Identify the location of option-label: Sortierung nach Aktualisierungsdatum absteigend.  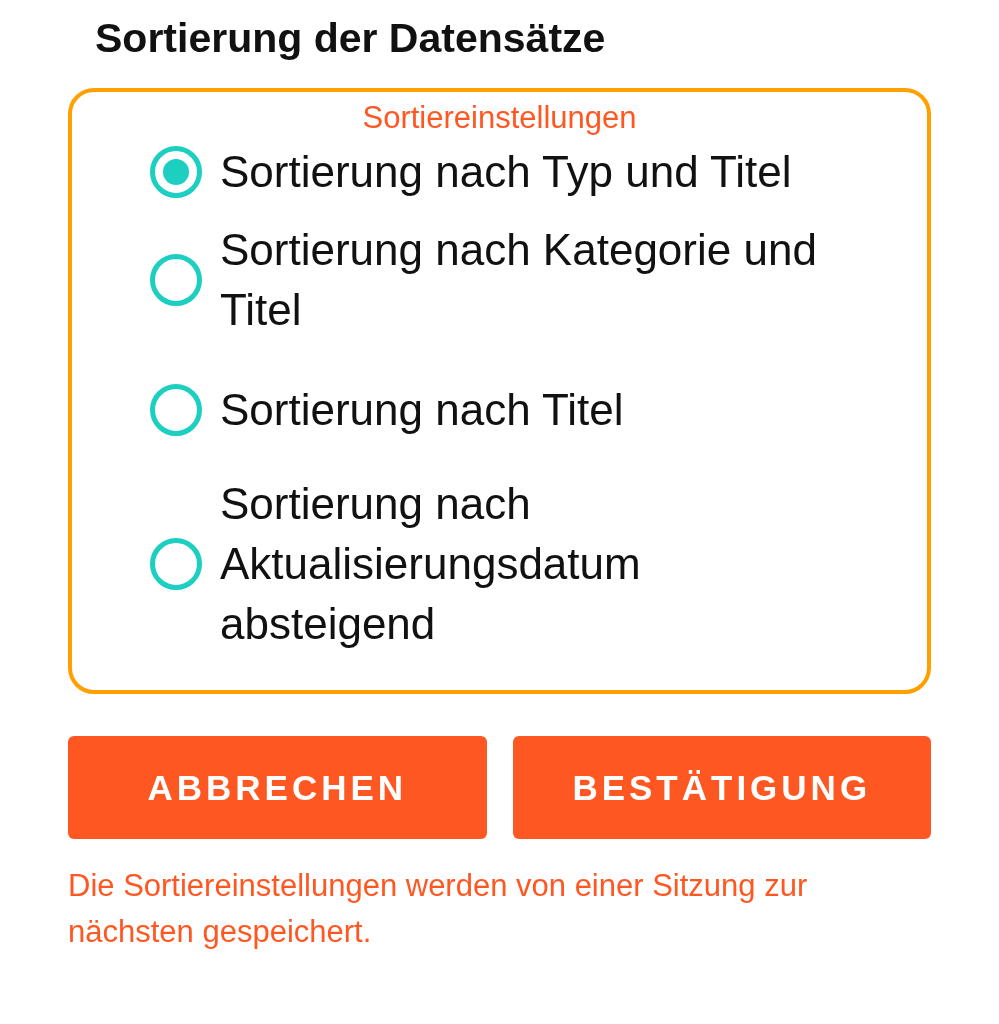
(520, 564).